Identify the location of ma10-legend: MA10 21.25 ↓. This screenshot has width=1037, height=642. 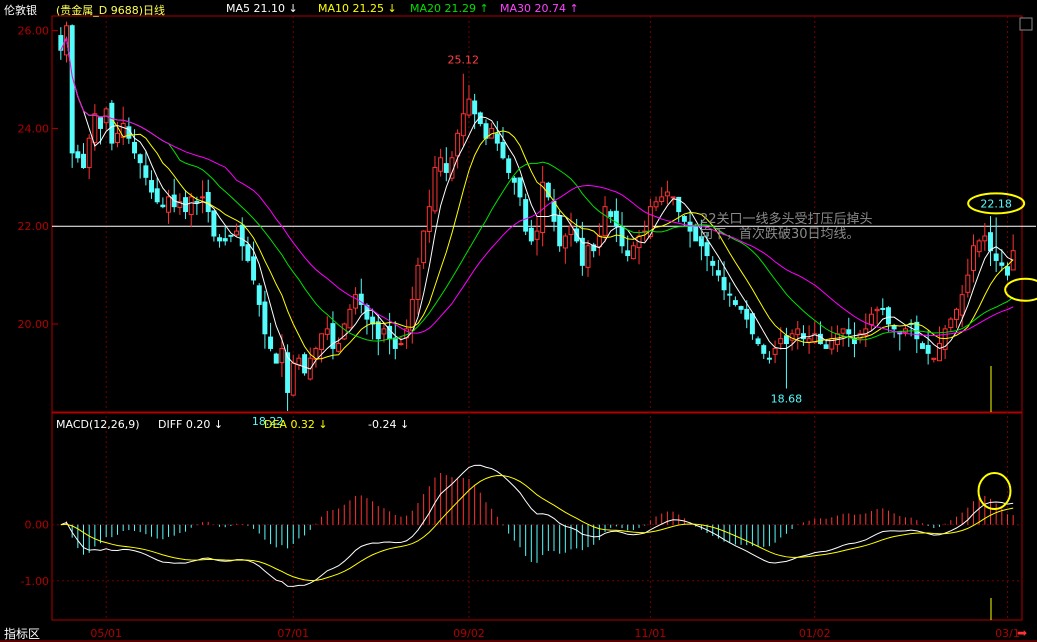
(357, 8).